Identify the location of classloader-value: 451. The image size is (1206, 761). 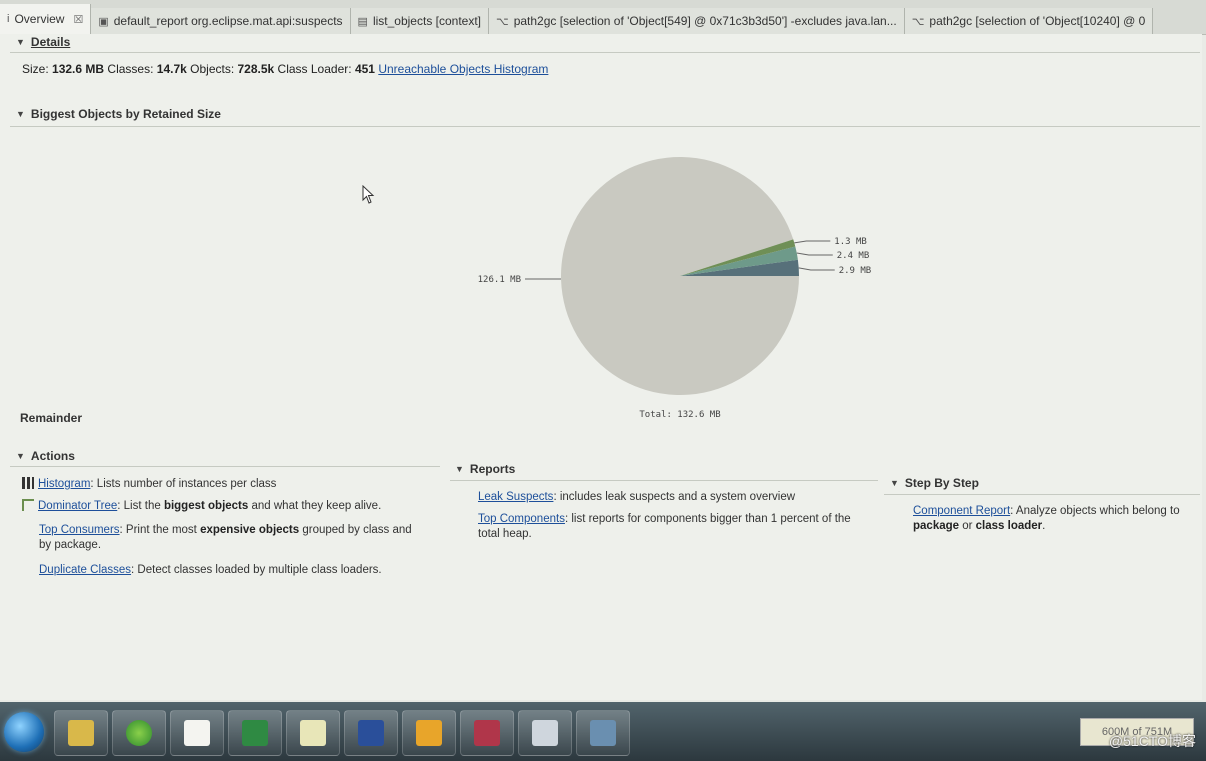
(364, 69).